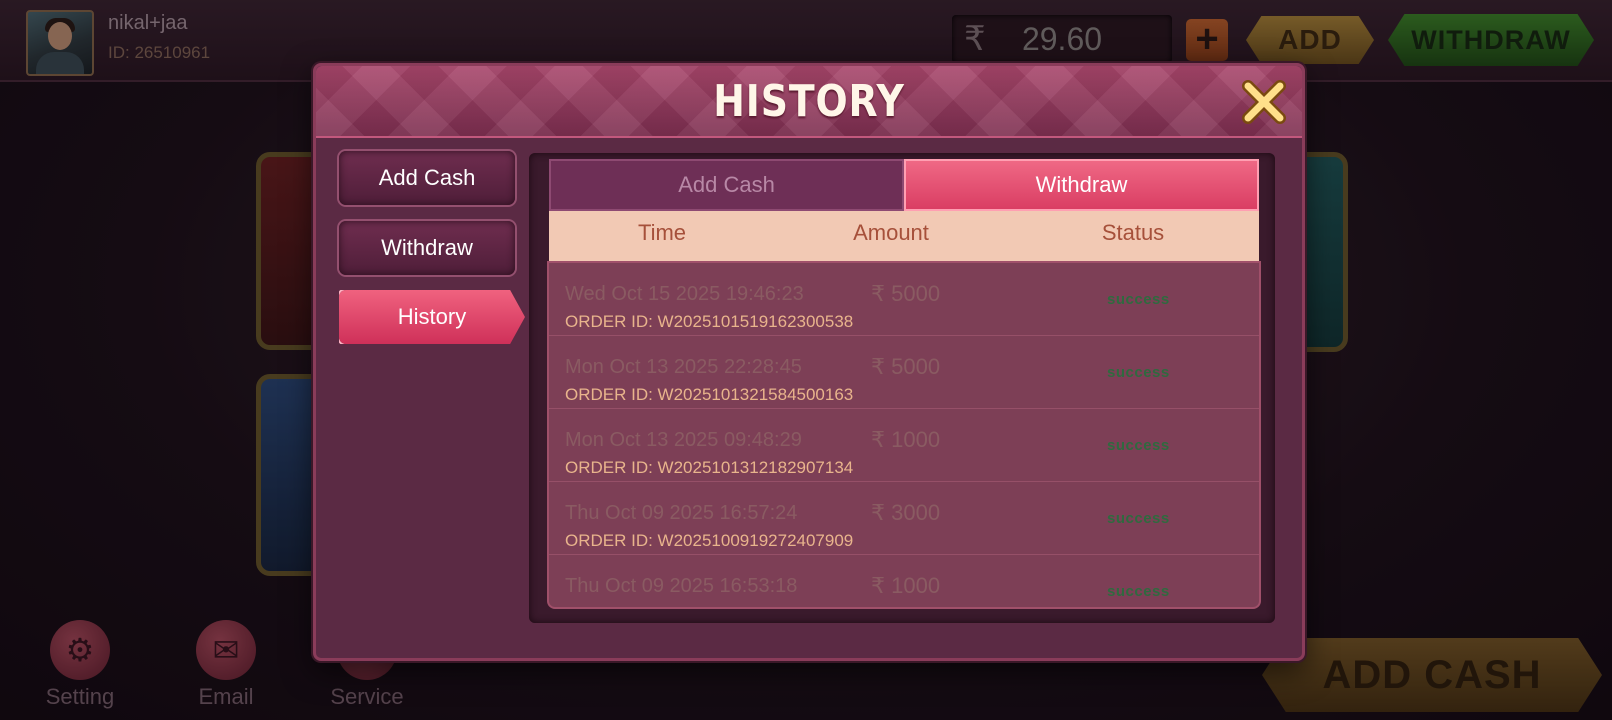 The height and width of the screenshot is (720, 1612). I want to click on sub-tabs: Add Cash Withdraw, so click(904, 185).